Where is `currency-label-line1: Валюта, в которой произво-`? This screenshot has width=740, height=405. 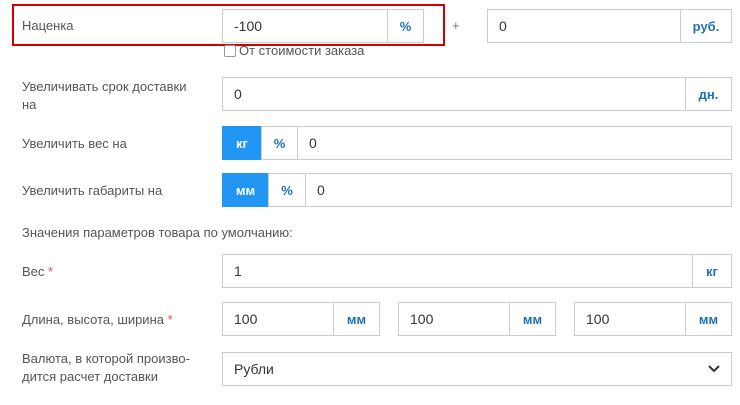 currency-label-line1: Валюта, в которой произво- is located at coordinates (106, 358).